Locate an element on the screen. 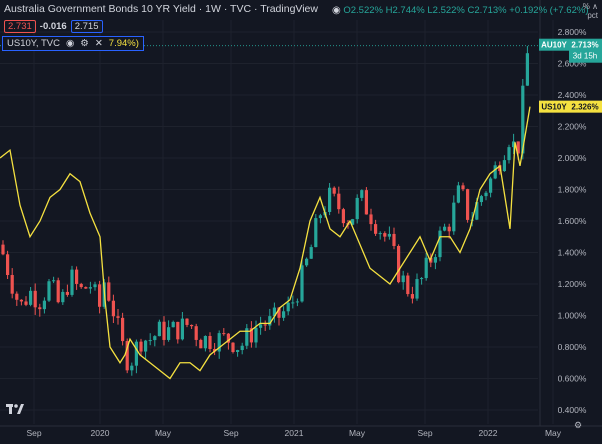  price-row: 2.731 -0.016 2.715 is located at coordinates (53, 26).